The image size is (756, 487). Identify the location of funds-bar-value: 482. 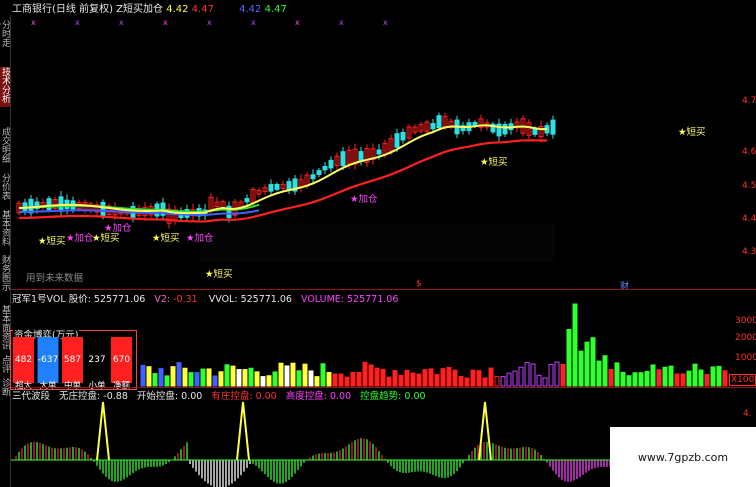
(23, 360).